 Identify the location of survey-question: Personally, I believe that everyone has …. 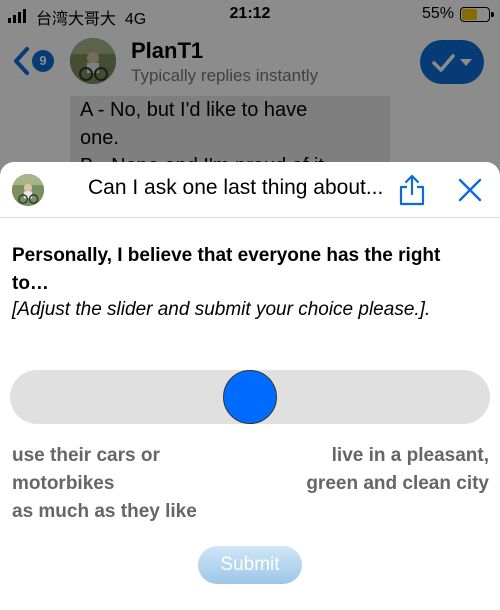
(226, 269).